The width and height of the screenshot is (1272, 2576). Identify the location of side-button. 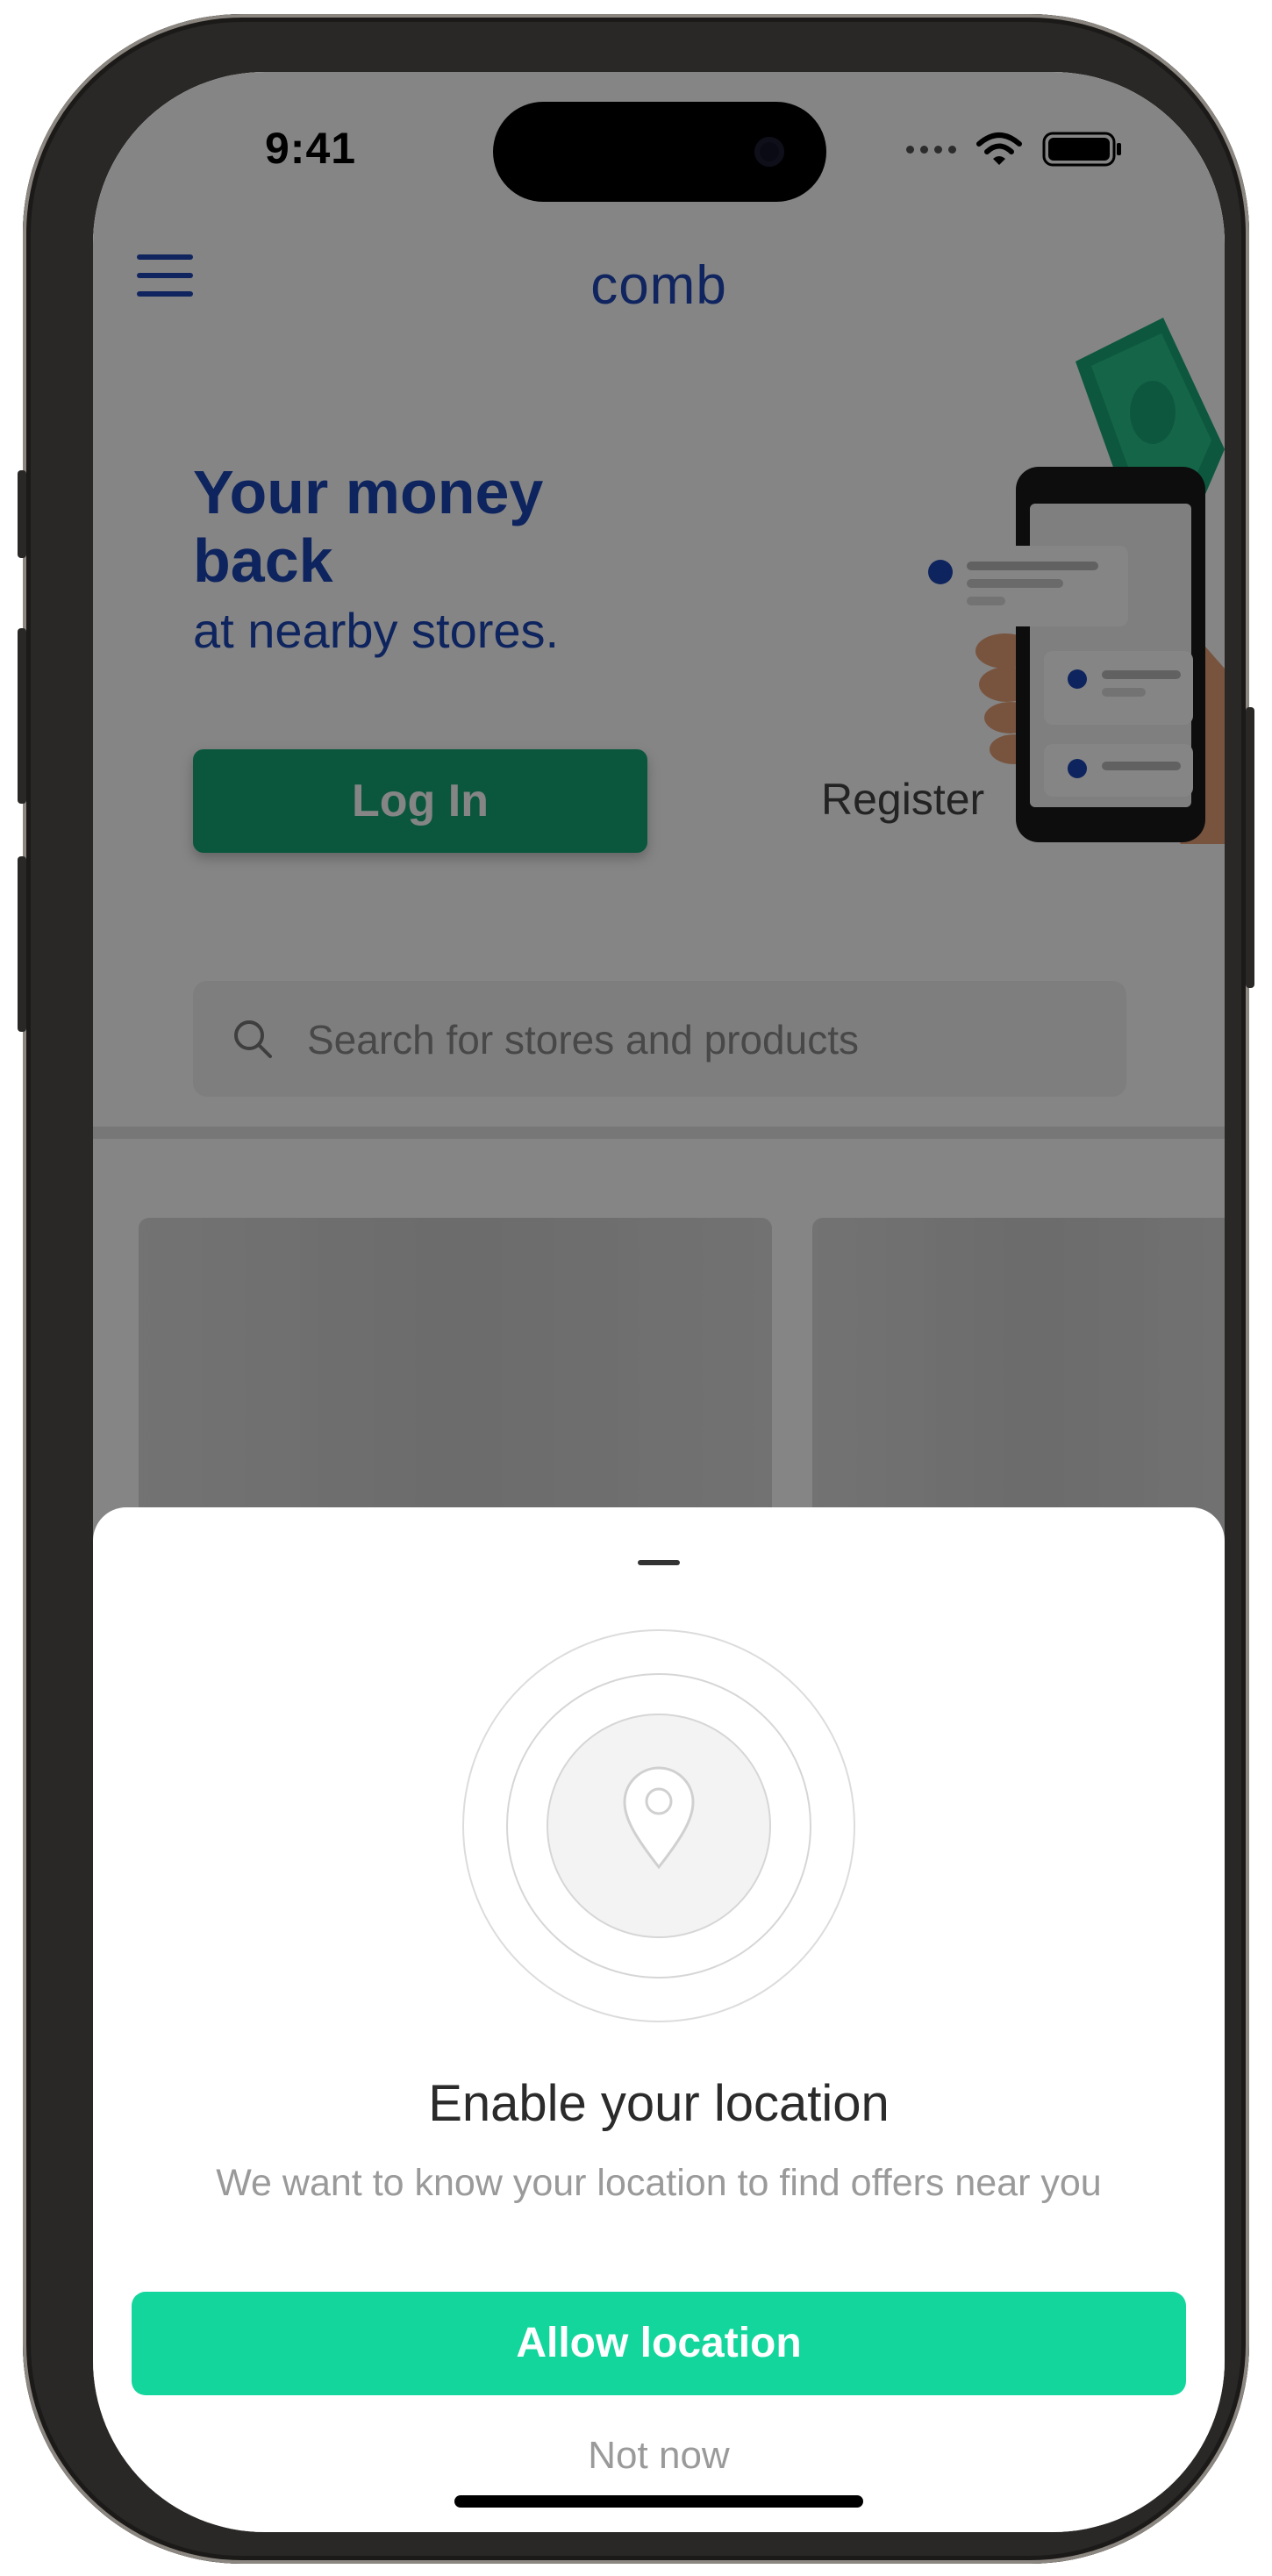
(1250, 847).